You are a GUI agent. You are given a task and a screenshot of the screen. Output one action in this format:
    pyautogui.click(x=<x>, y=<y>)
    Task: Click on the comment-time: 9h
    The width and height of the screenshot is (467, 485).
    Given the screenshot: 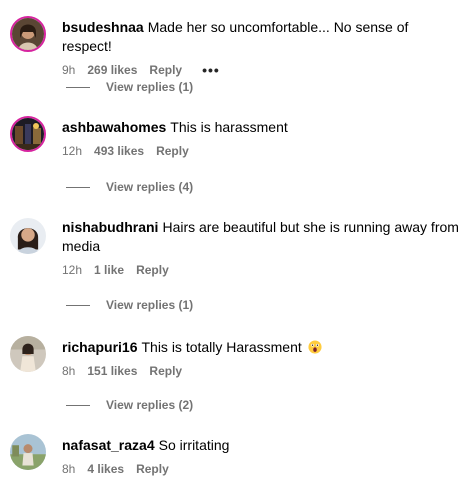 What is the action you would take?
    pyautogui.click(x=68, y=70)
    